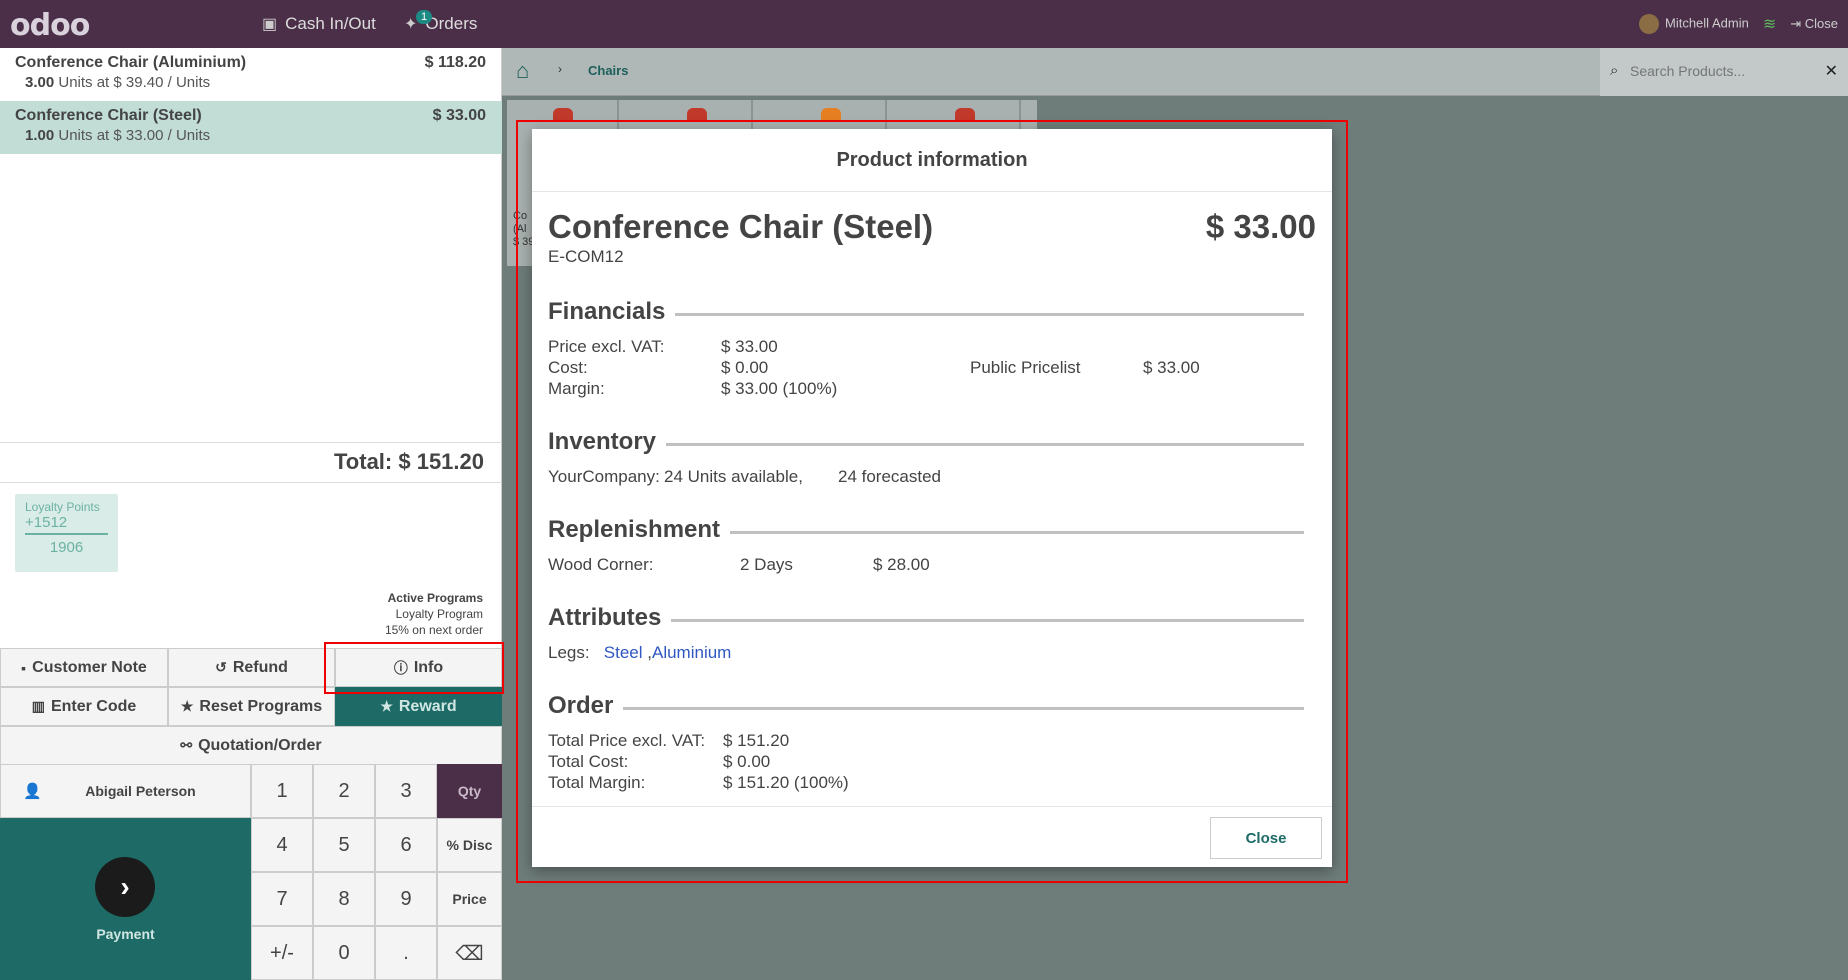 This screenshot has height=980, width=1848. I want to click on close-button: Close, so click(1266, 838).